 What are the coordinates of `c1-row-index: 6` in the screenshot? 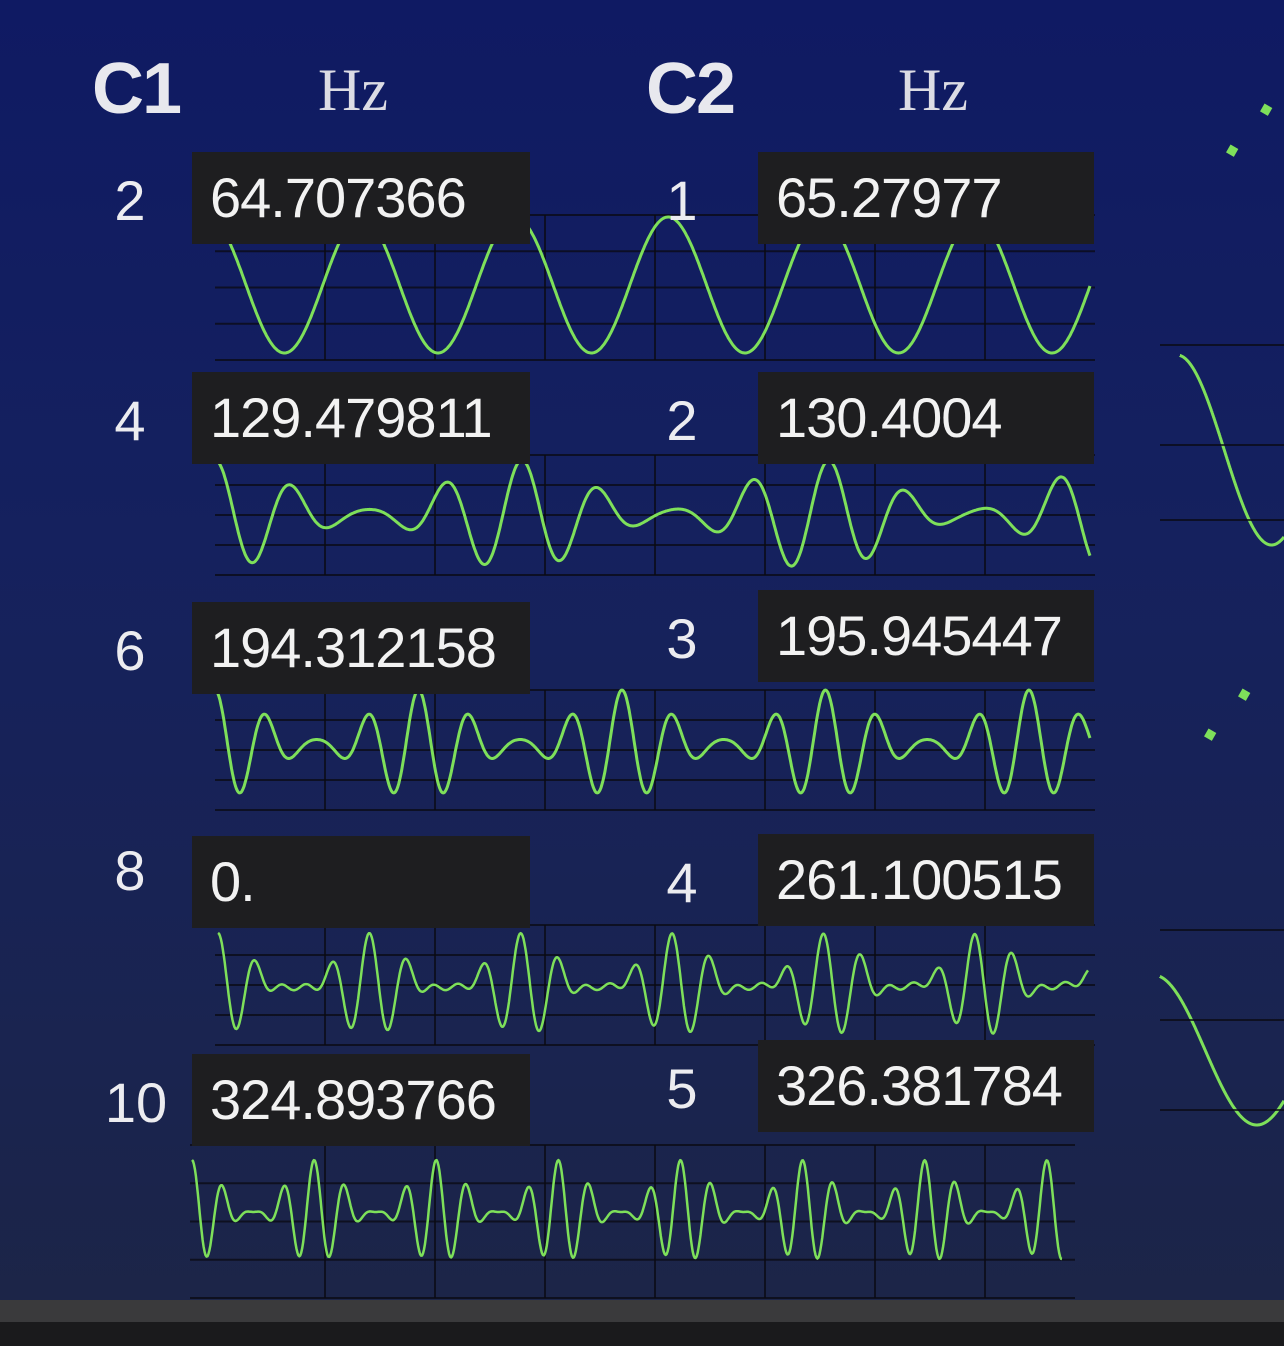 It's located at (130, 650).